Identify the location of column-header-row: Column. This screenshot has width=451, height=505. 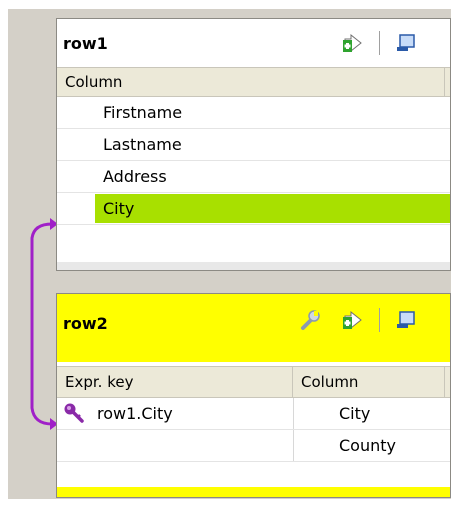
(253, 82).